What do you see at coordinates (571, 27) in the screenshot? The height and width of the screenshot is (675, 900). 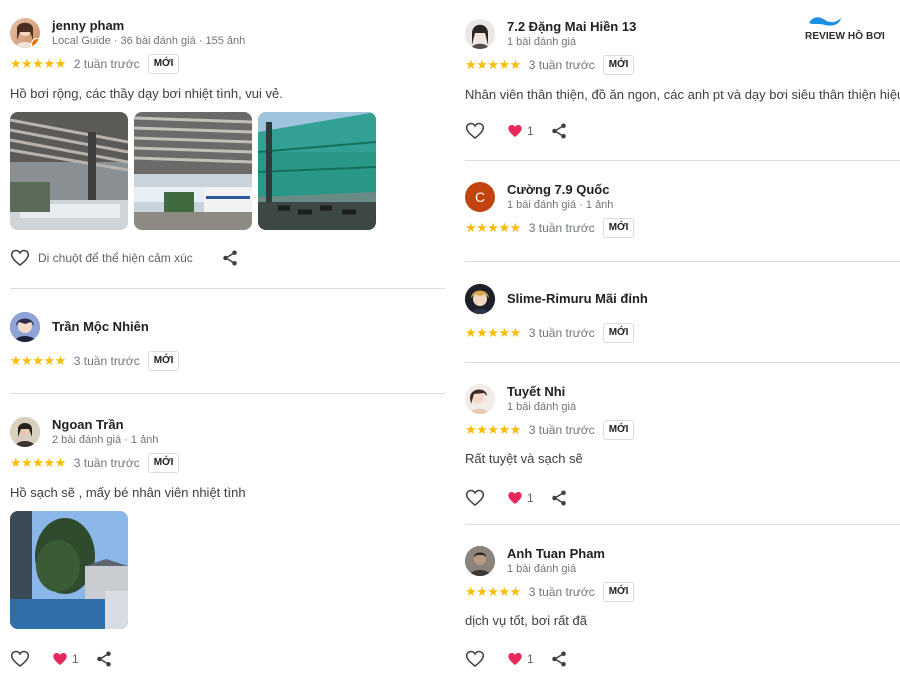 I see `reviewer-name: 7.2 Đặng Mai Hiền 13` at bounding box center [571, 27].